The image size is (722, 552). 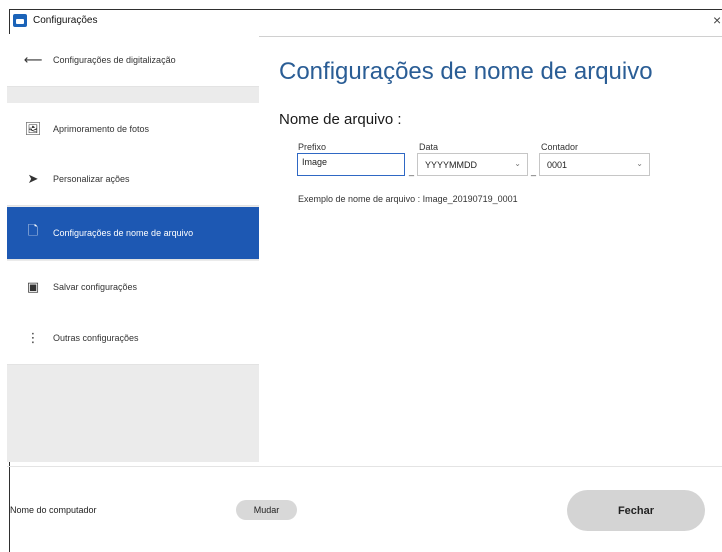 What do you see at coordinates (65, 20) in the screenshot?
I see `window-title: Configurações` at bounding box center [65, 20].